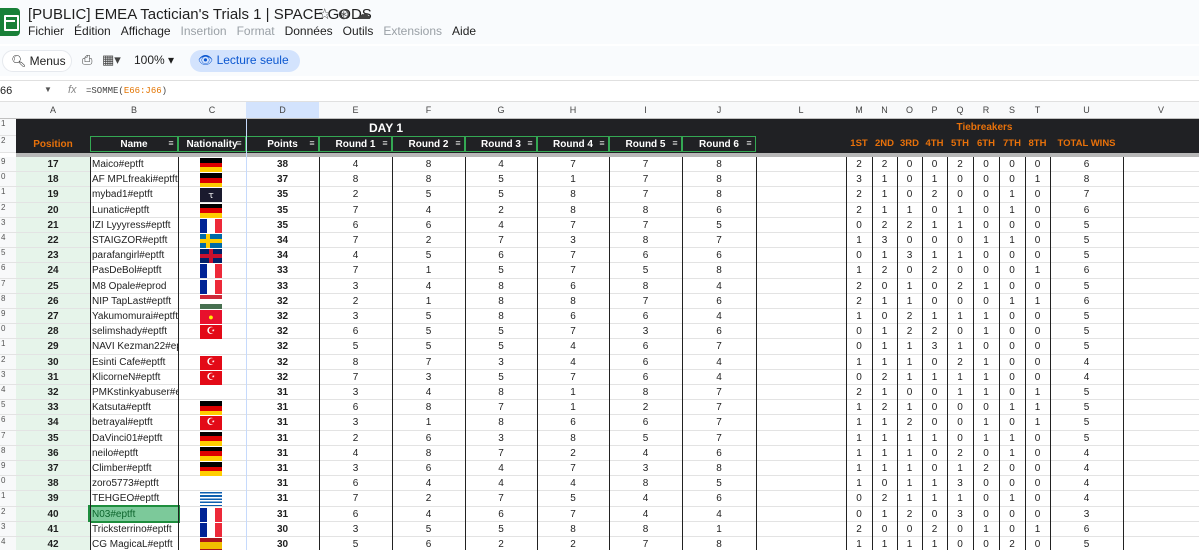 This screenshot has width=1199, height=550. Describe the element at coordinates (934, 345) in the screenshot. I see `tiebreaker-cell: 3` at that location.